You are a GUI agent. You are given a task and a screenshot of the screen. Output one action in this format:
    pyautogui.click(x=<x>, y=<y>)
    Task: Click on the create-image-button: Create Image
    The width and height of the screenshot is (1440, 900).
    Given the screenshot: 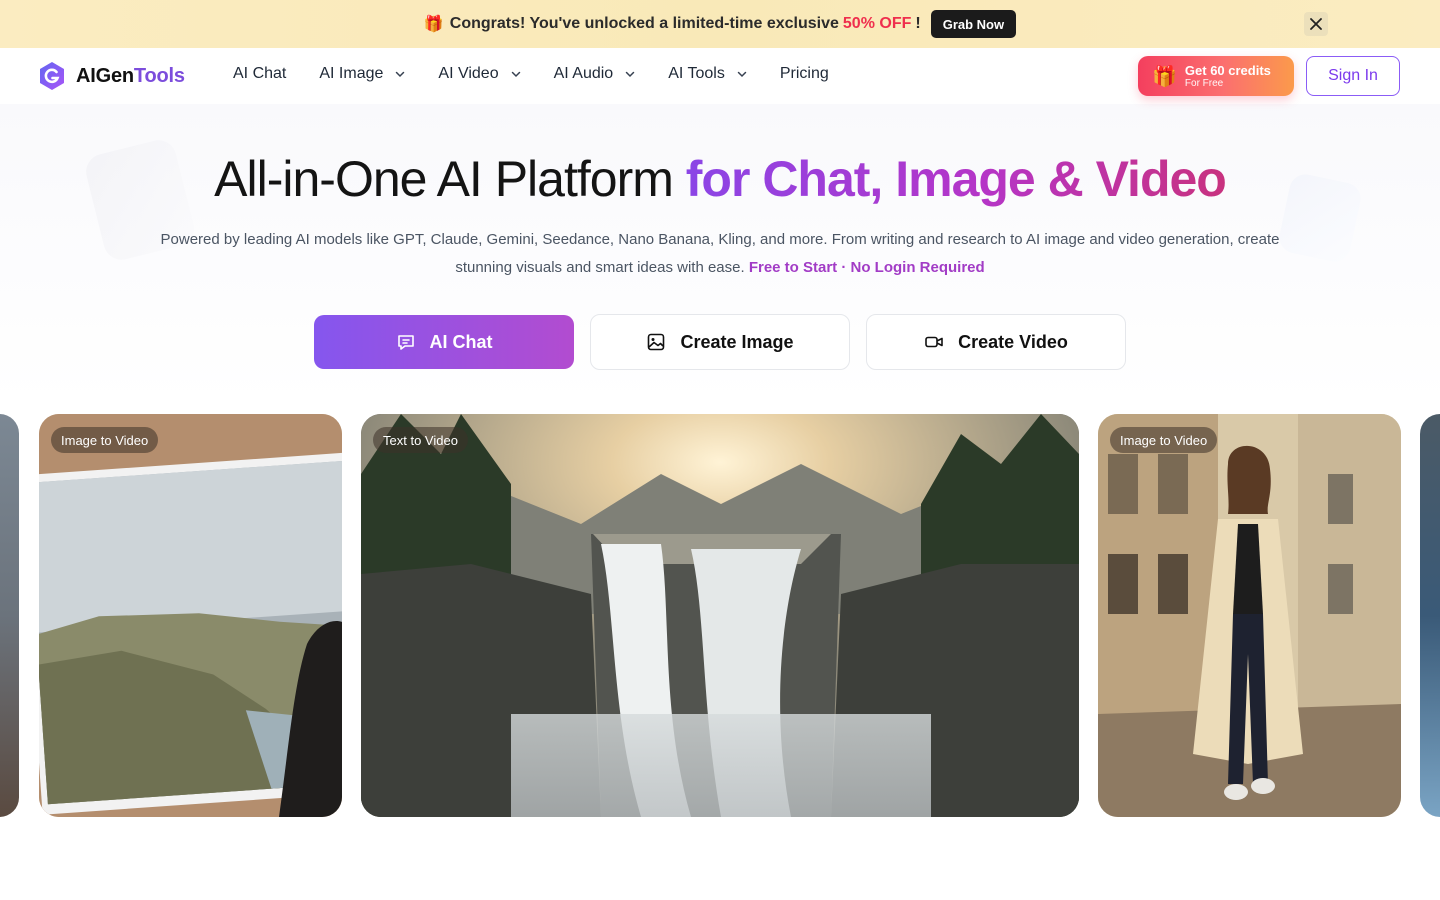 What is the action you would take?
    pyautogui.click(x=720, y=342)
    